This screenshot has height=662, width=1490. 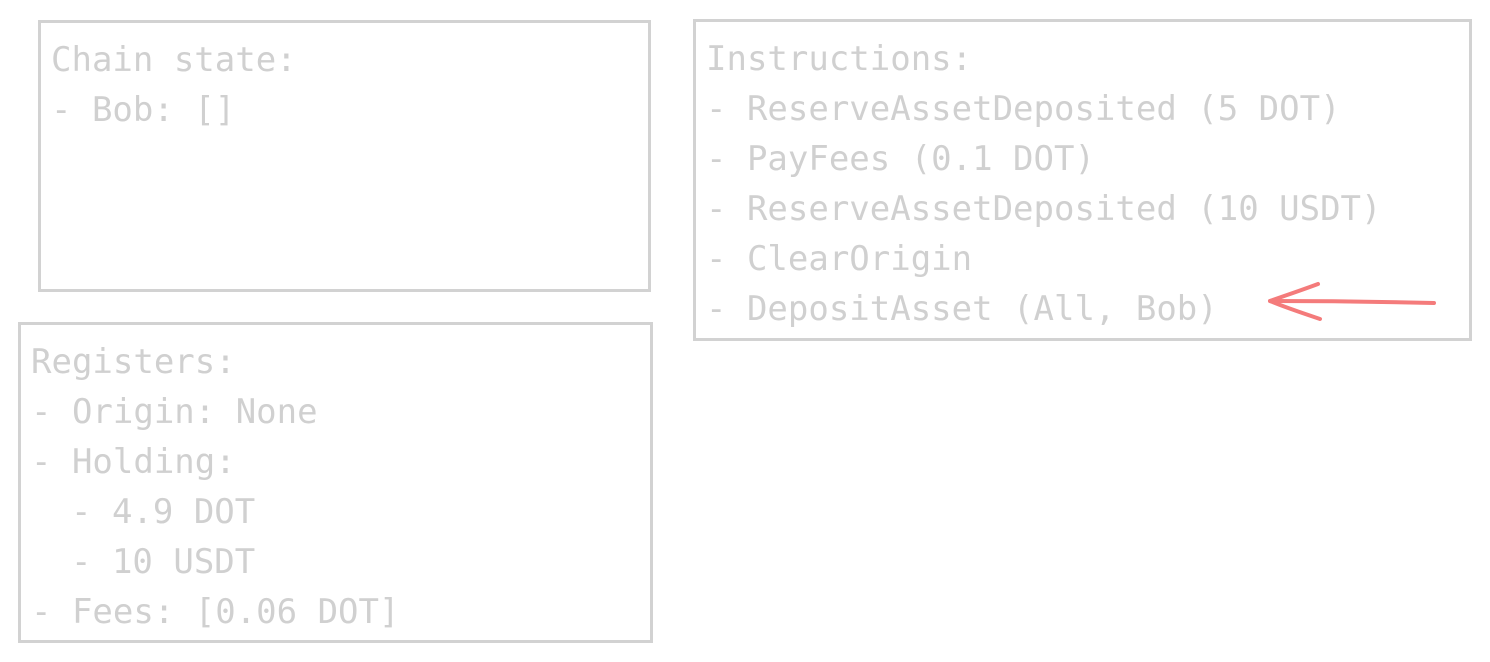 What do you see at coordinates (1352, 301) in the screenshot?
I see `current-instruction-arrow-icon` at bounding box center [1352, 301].